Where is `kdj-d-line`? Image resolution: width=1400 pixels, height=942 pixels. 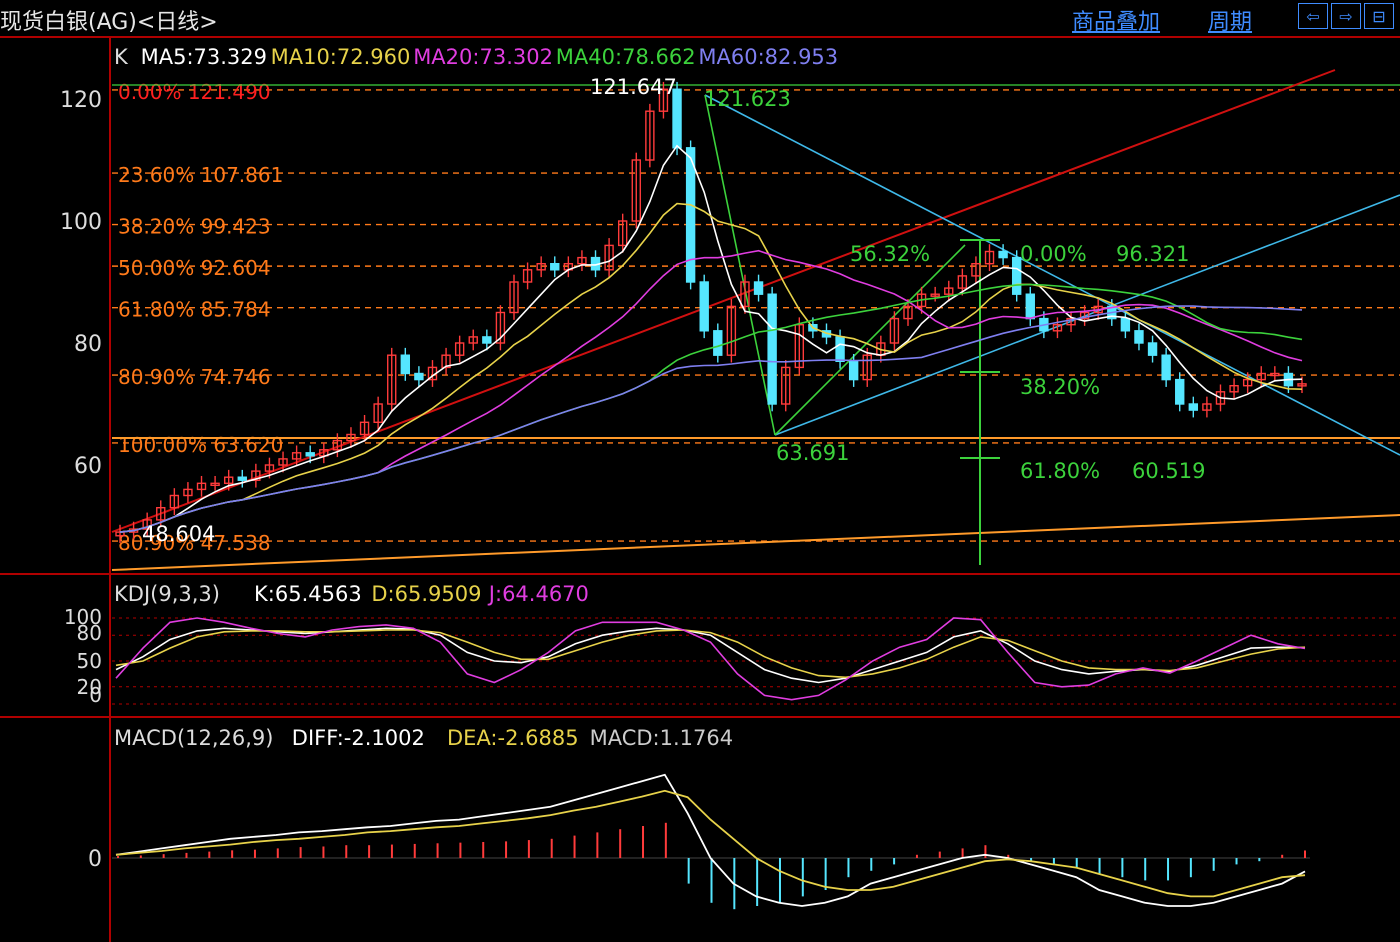
kdj-d-line is located at coordinates (710, 654).